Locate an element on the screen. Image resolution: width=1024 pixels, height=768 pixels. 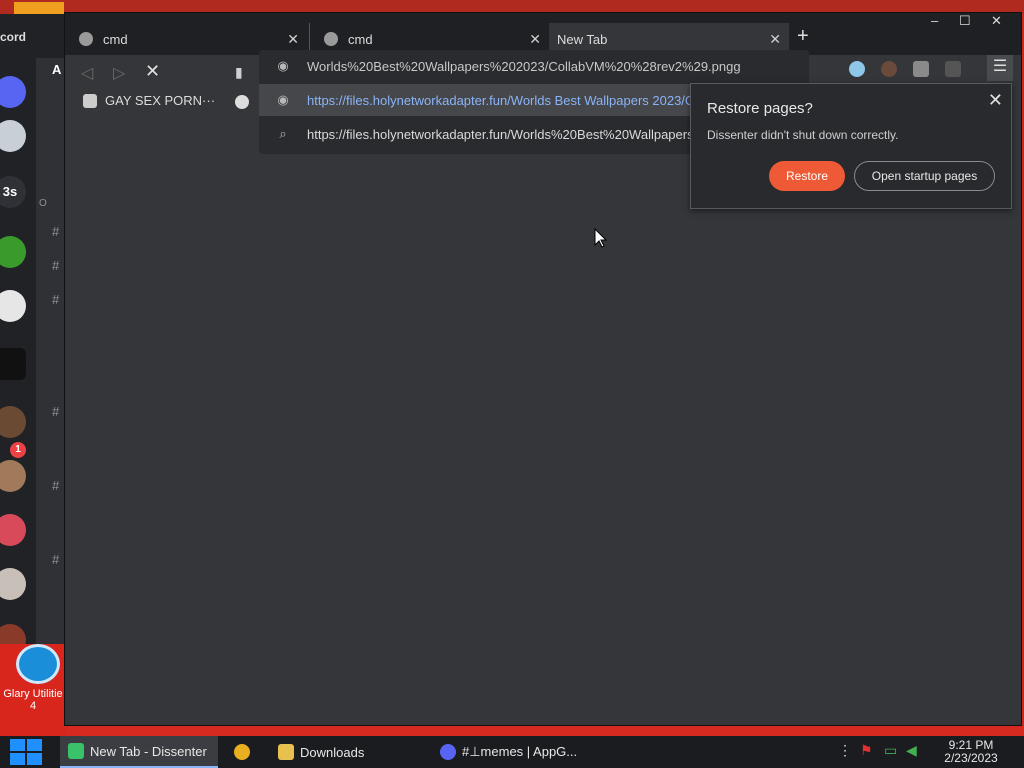
dissenter-icon is located at coordinates (76, 751).